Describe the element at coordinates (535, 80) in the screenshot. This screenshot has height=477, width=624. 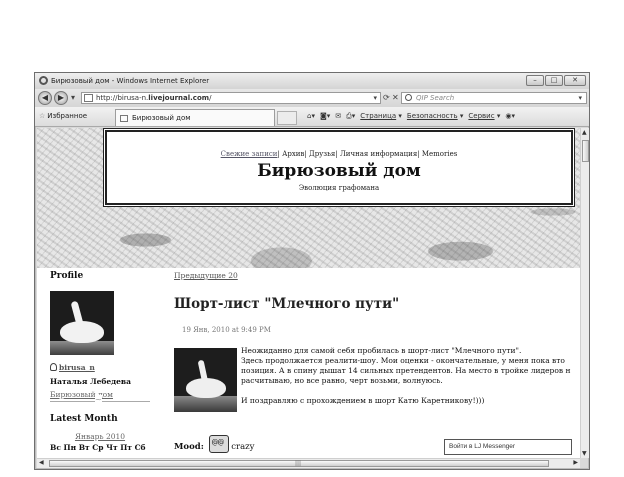
I see `minimize-button: –` at that location.